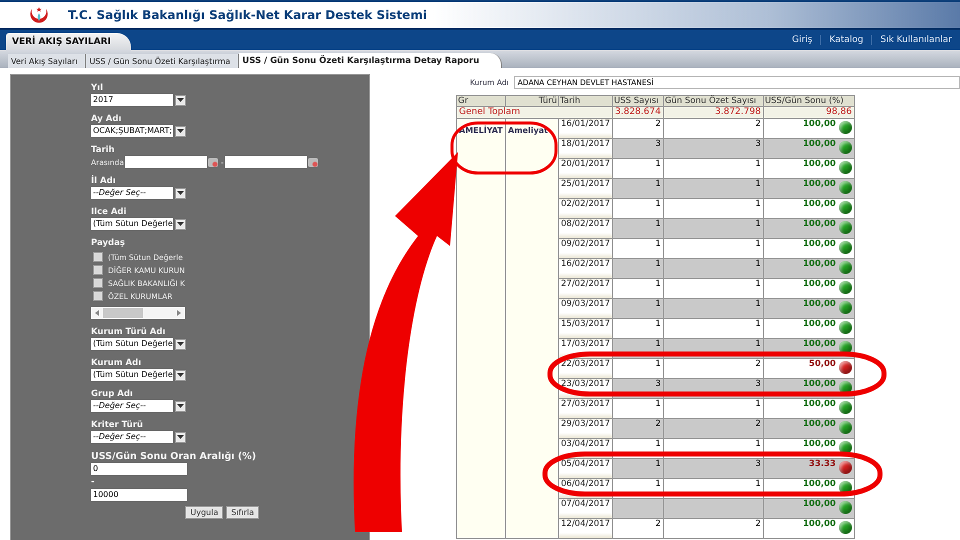  What do you see at coordinates (116, 363) in the screenshot?
I see `filter-label: Kurum Adı` at bounding box center [116, 363].